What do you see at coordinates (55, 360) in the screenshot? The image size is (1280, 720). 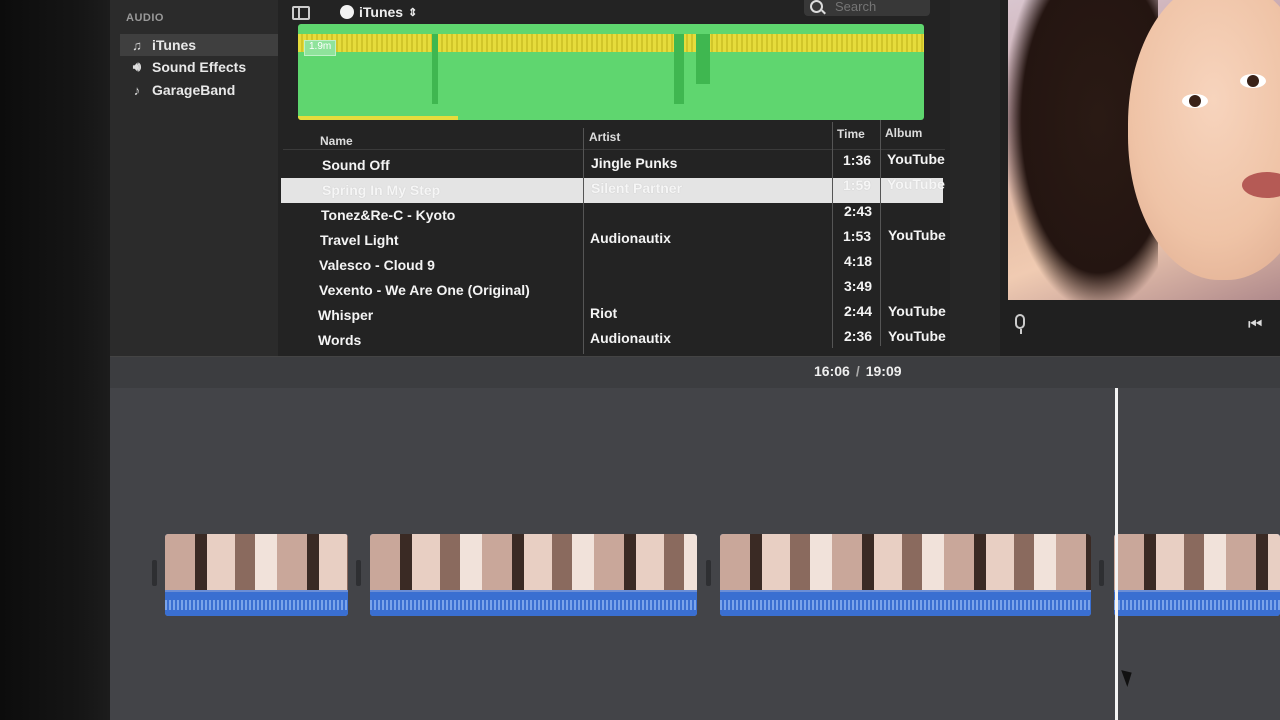 I see `monitor-bezel` at bounding box center [55, 360].